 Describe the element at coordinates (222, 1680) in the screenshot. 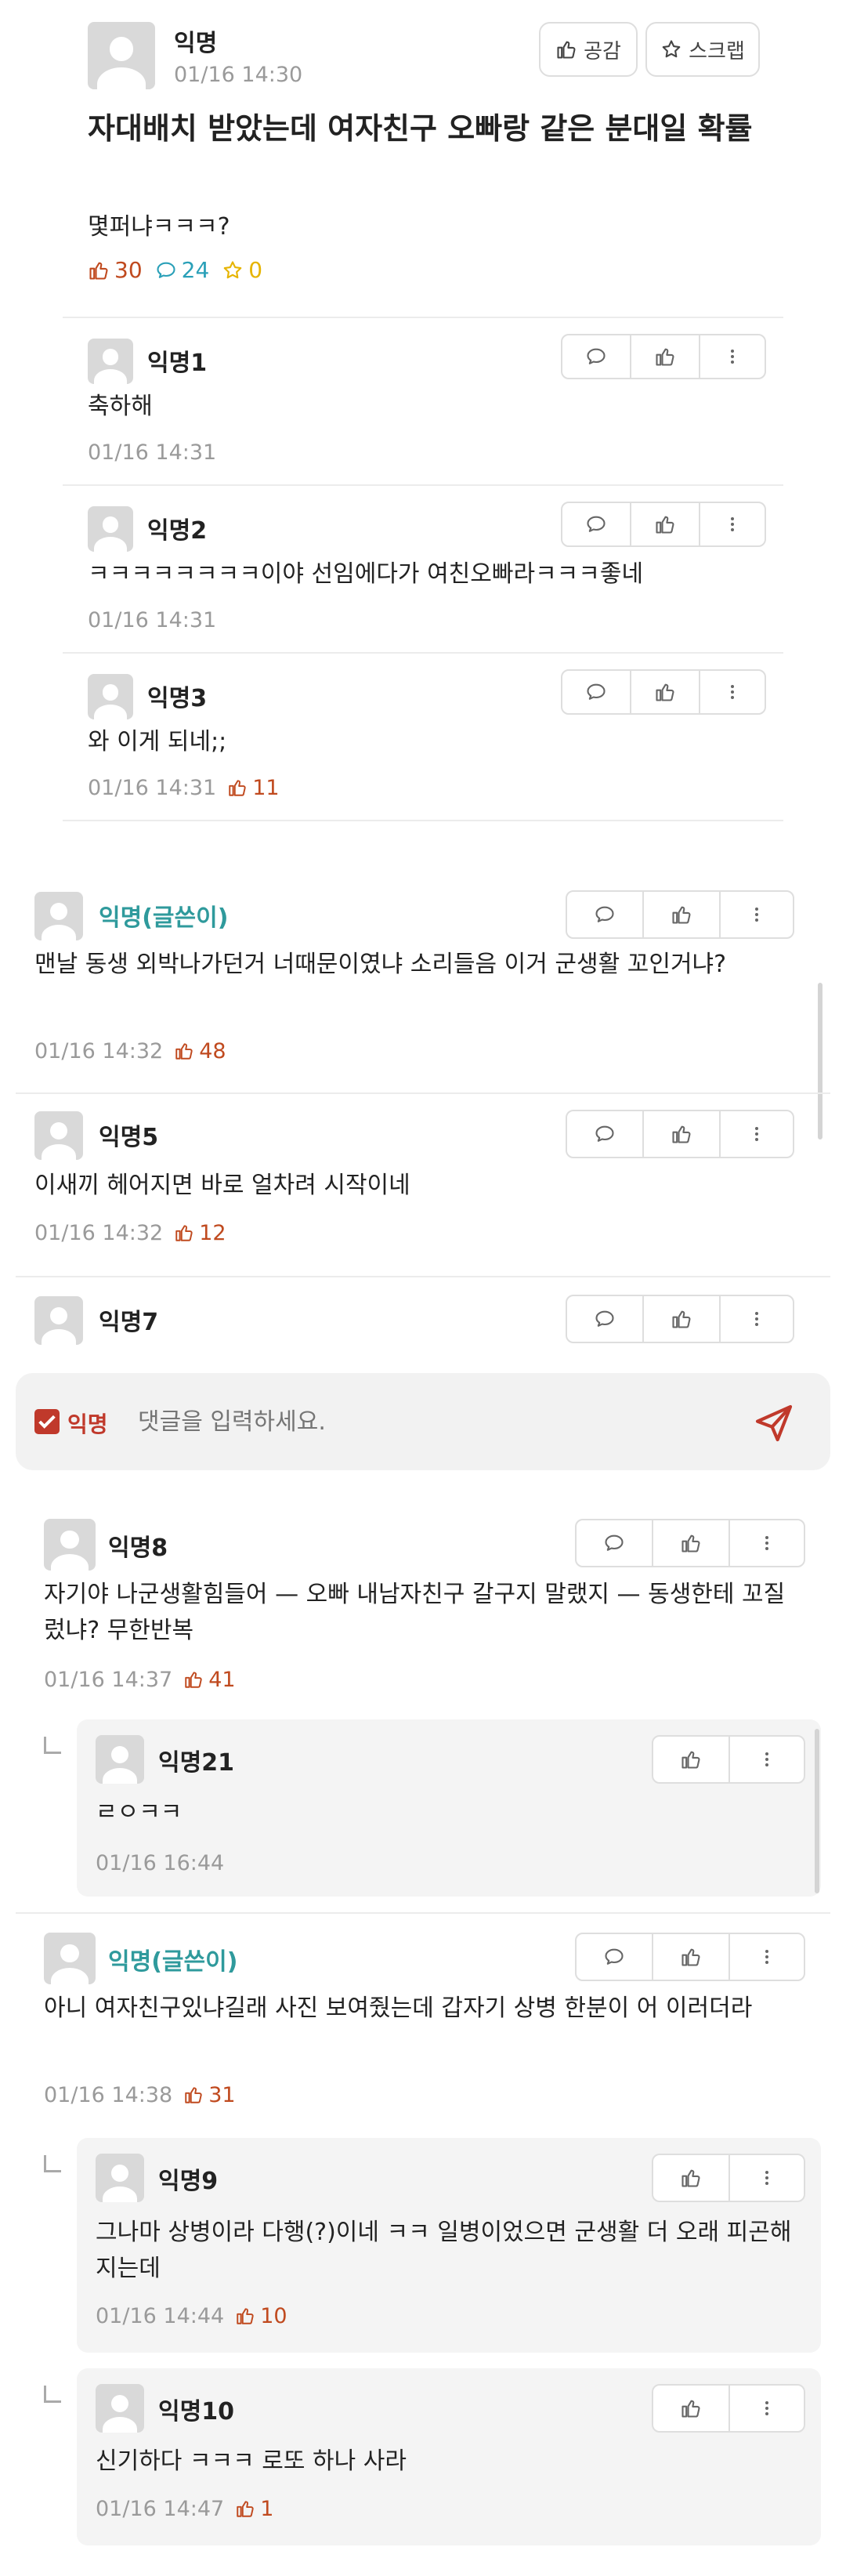

I see `comment-like-count: 41` at that location.